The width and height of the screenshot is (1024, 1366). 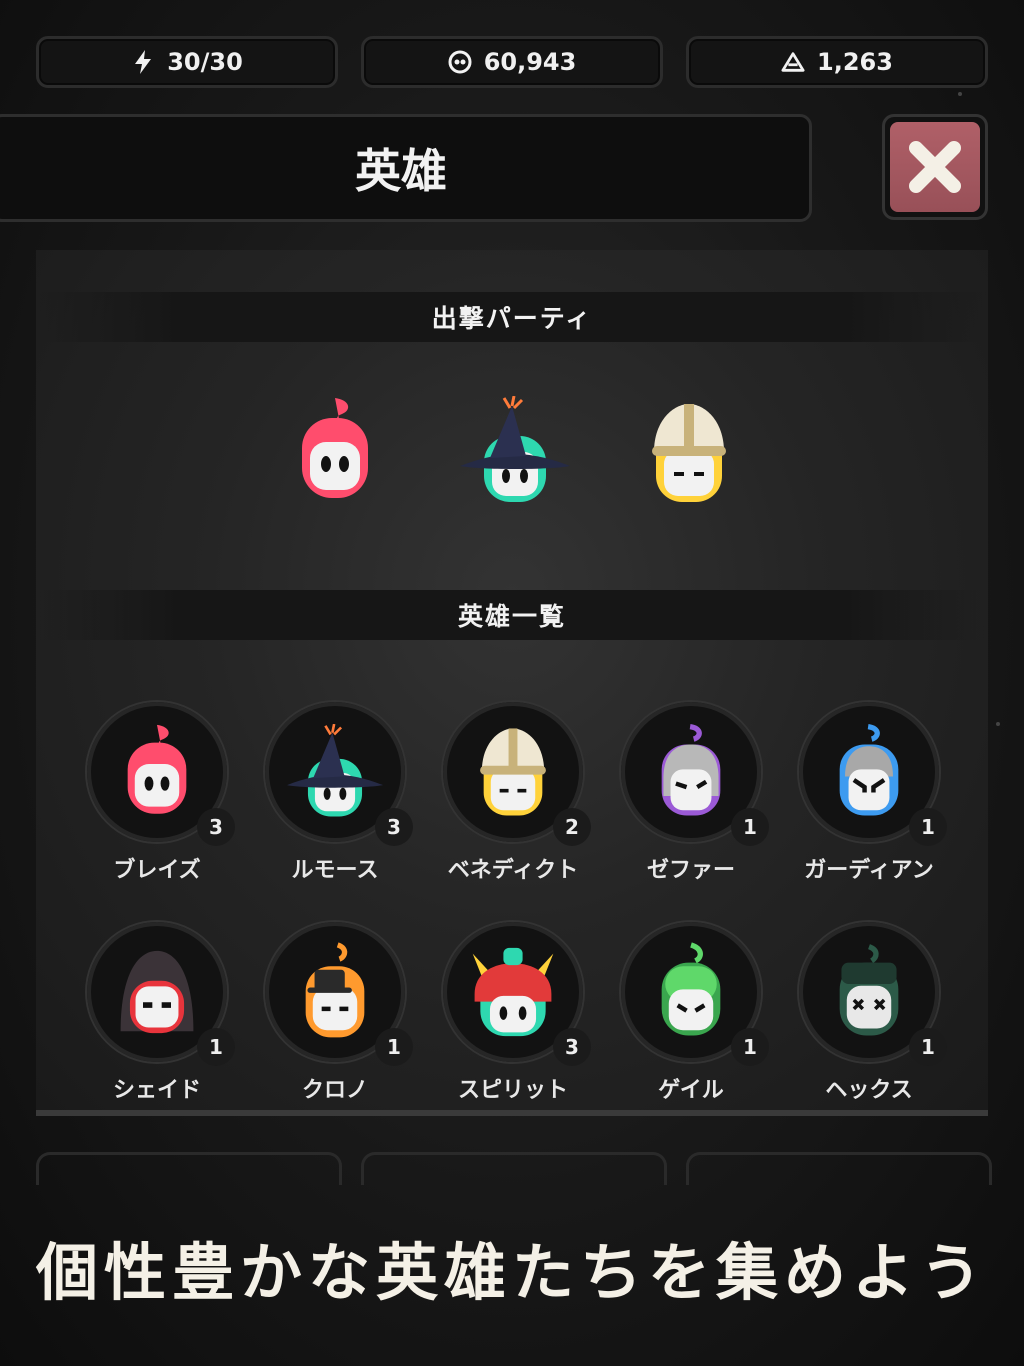 I want to click on hero-slot-gale: 1 ゲイル, so click(x=691, y=1022).